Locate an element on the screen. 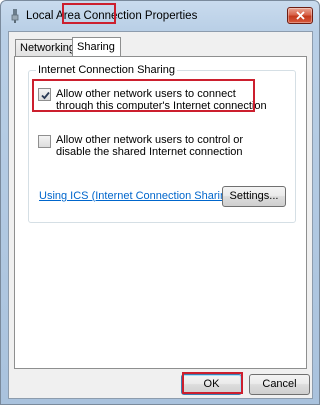  window-title: Local Area Connection Properties is located at coordinates (112, 16).